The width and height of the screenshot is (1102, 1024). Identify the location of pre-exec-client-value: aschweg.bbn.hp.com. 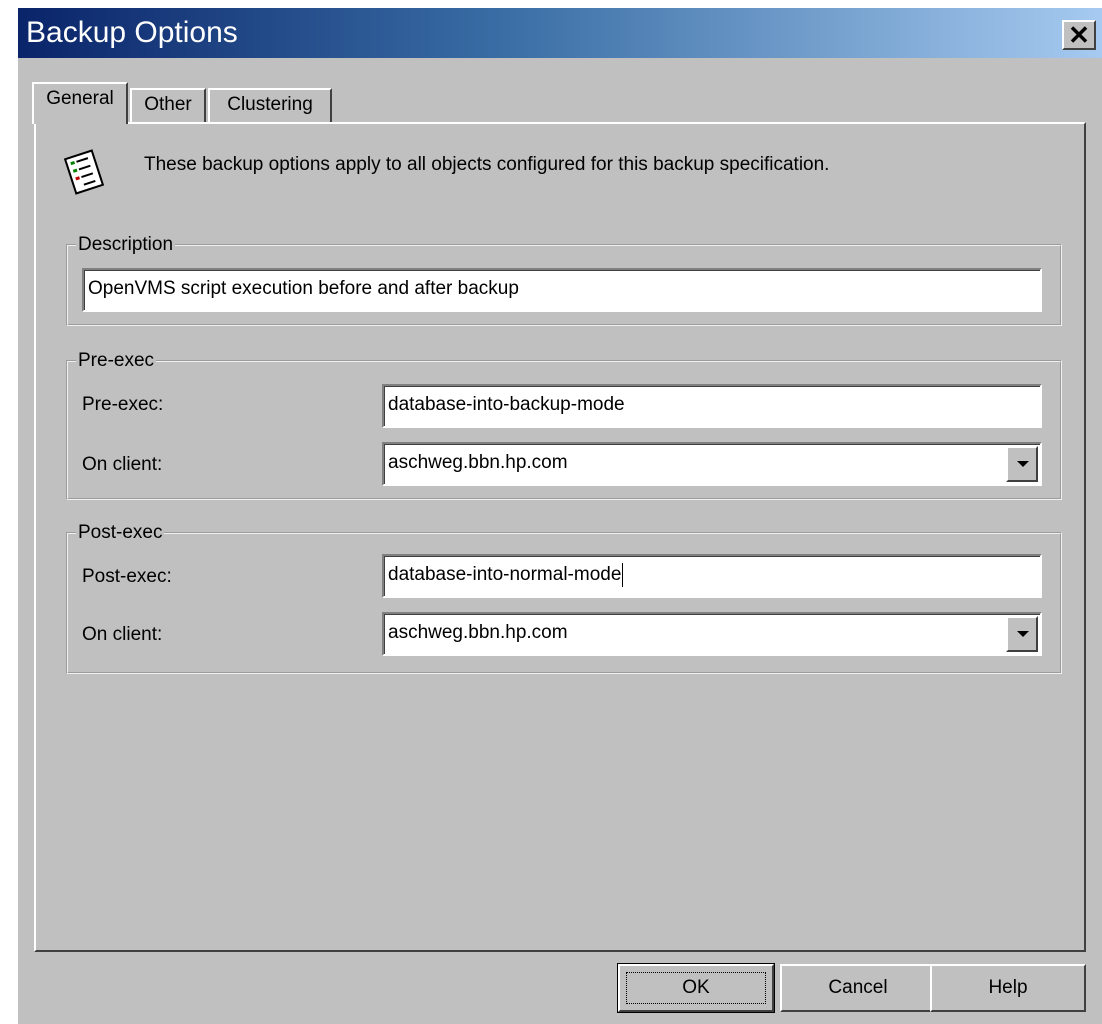
(478, 462).